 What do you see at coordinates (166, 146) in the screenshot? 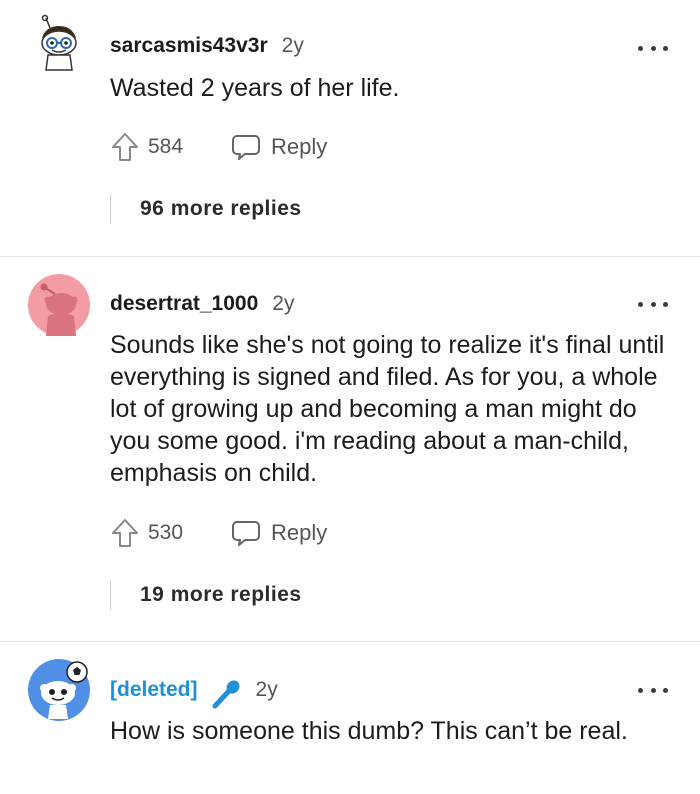
I see `upvote-count: 584` at bounding box center [166, 146].